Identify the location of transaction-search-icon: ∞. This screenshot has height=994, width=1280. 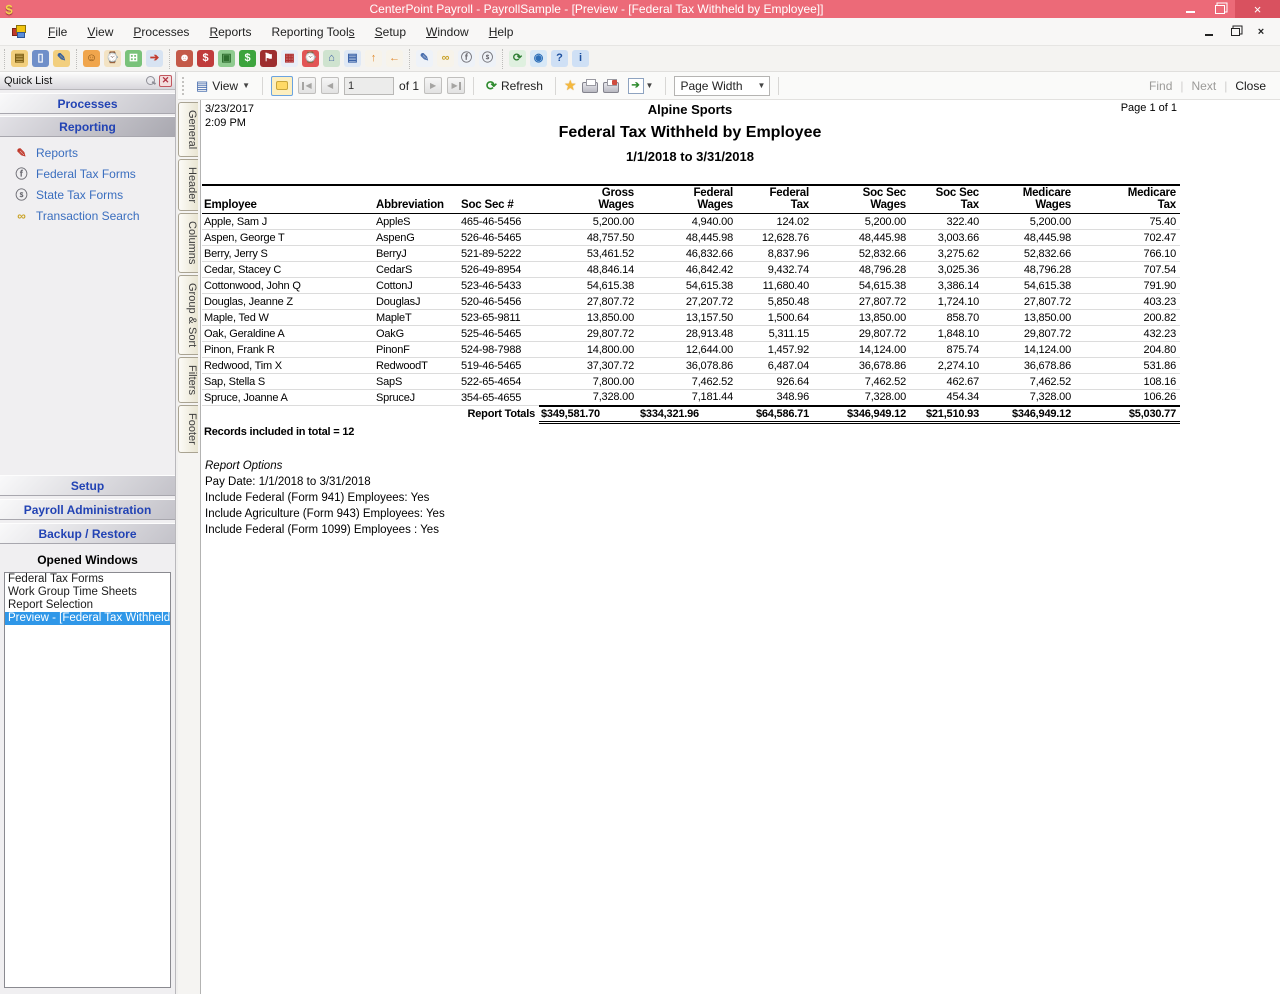
(21, 215).